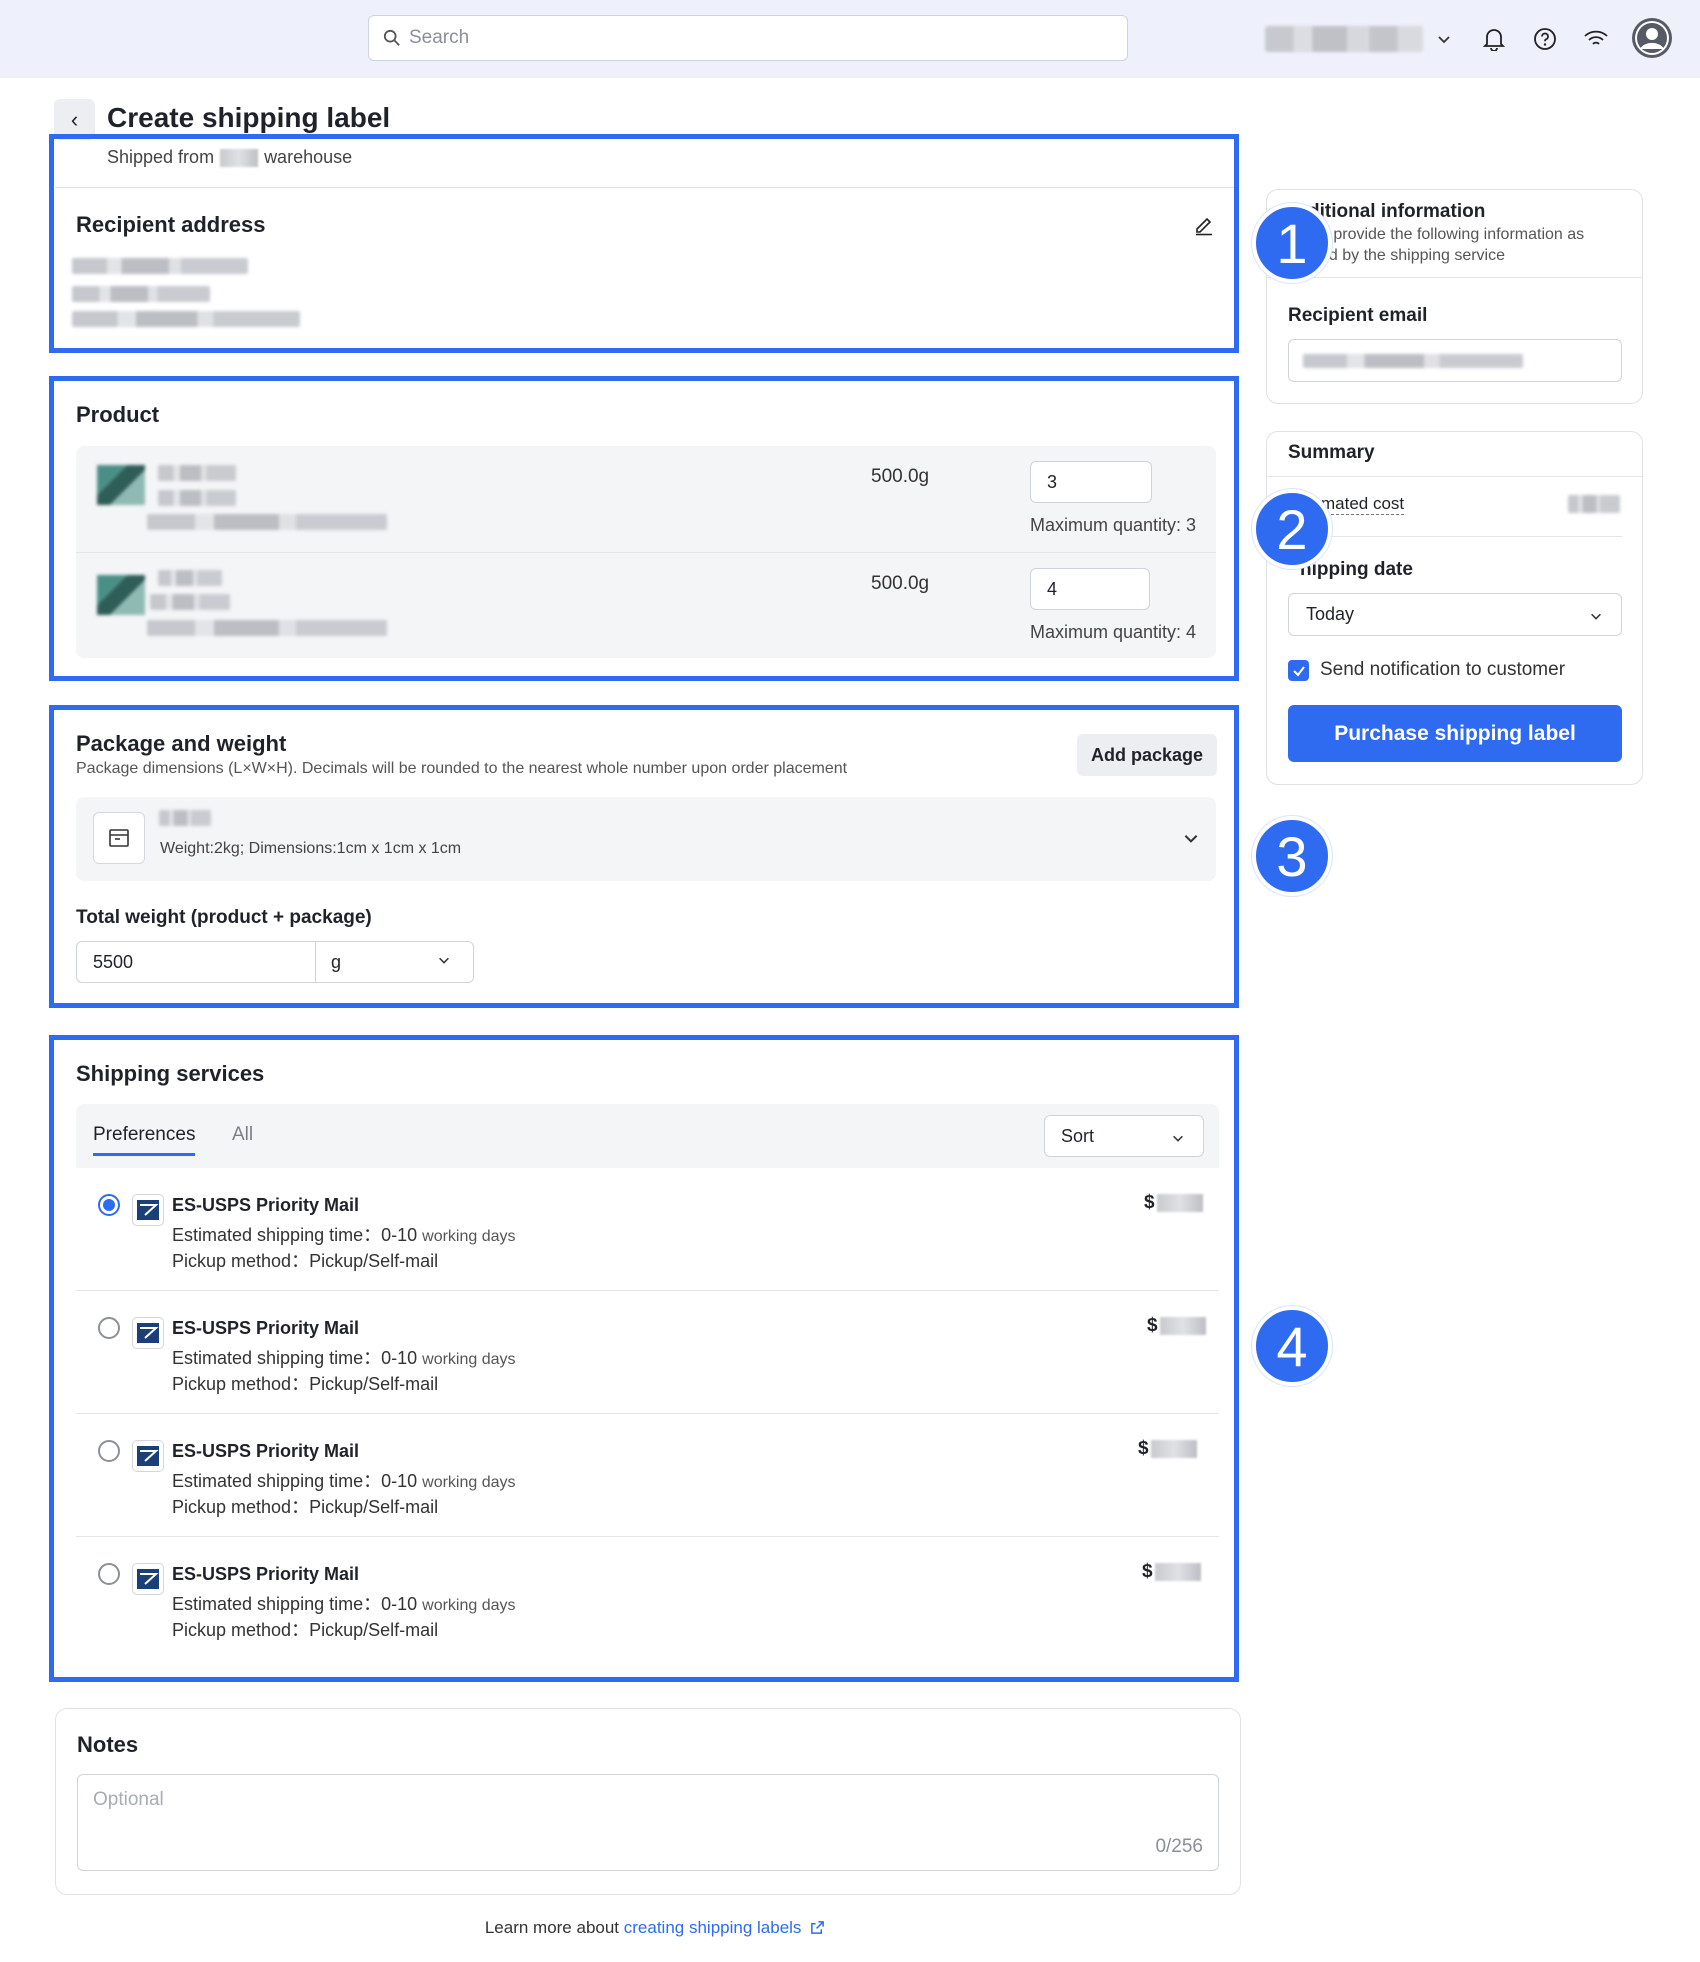  I want to click on tab-preferences: Preferences, so click(144, 1140).